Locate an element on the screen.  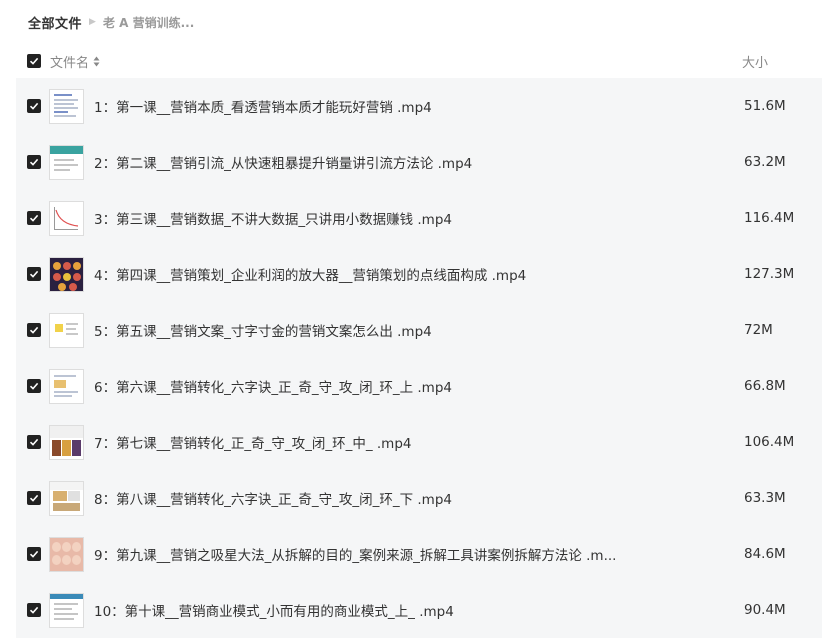
file-size: 63.3M is located at coordinates (765, 498).